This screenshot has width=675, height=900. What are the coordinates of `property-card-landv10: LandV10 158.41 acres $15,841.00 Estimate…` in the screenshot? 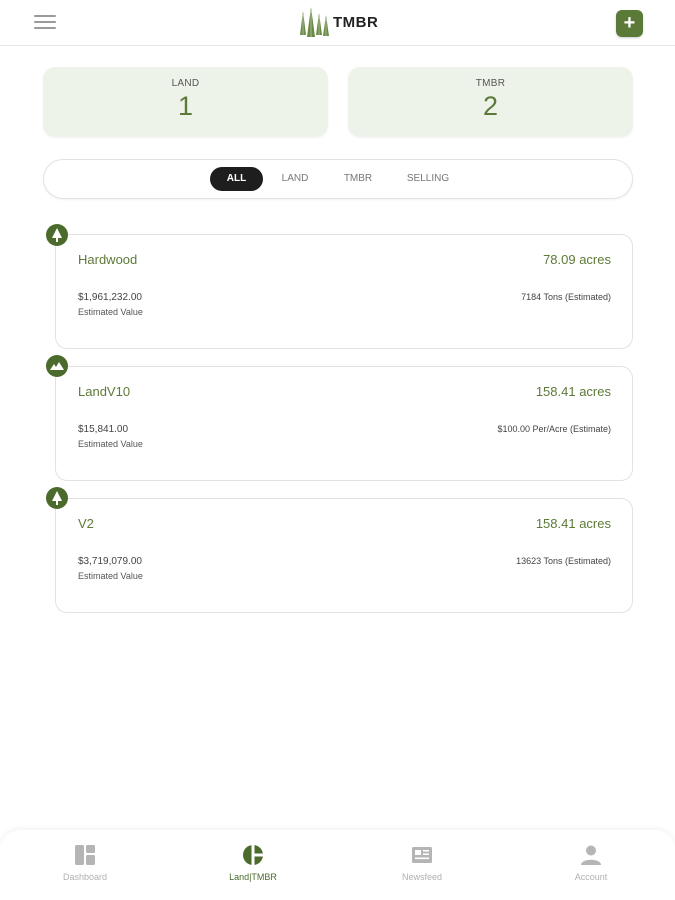 It's located at (344, 423).